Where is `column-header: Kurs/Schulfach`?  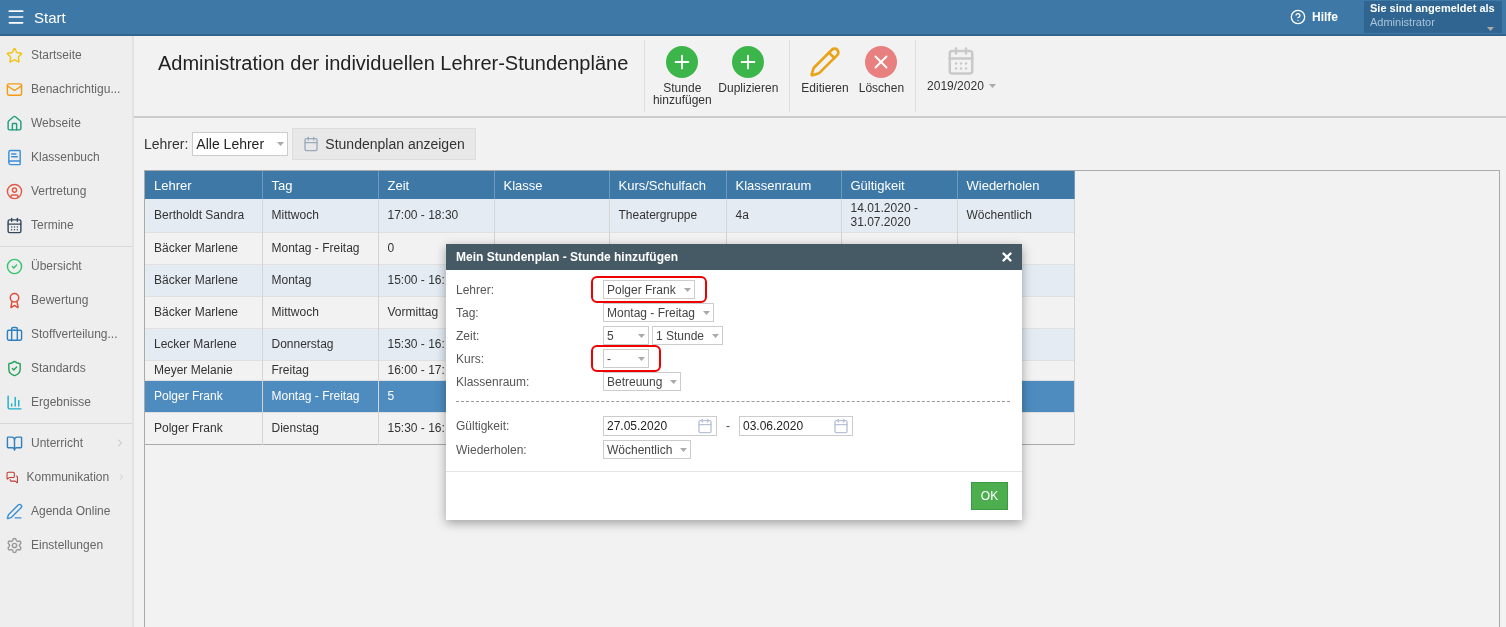 column-header: Kurs/Schulfach is located at coordinates (667, 185).